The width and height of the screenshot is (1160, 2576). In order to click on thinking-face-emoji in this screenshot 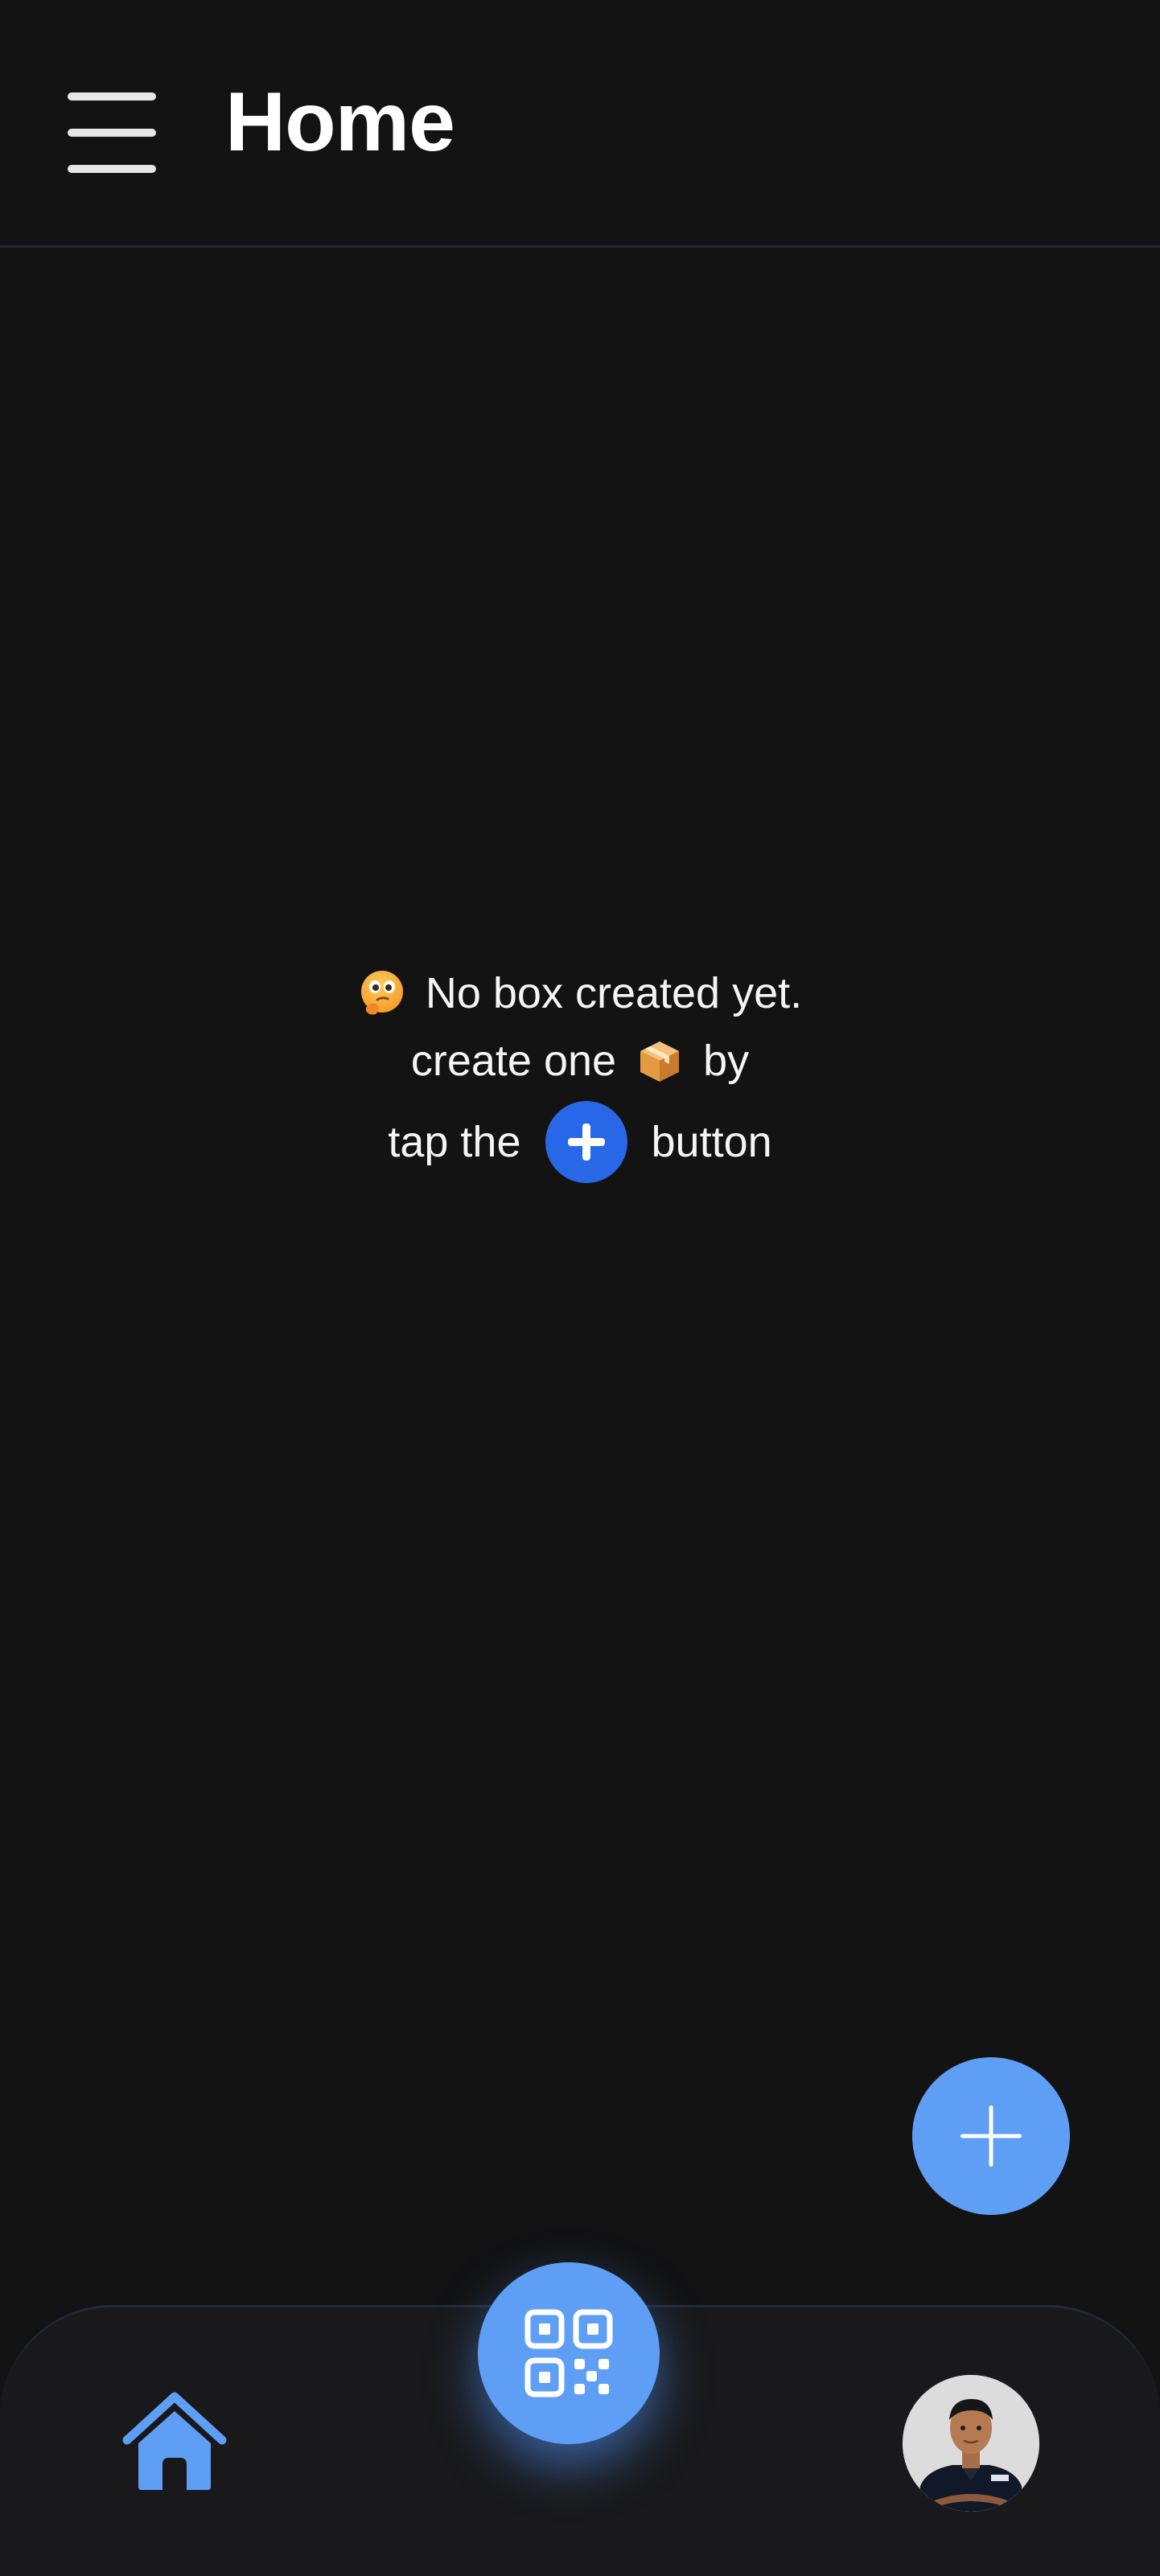, I will do `click(382, 993)`.